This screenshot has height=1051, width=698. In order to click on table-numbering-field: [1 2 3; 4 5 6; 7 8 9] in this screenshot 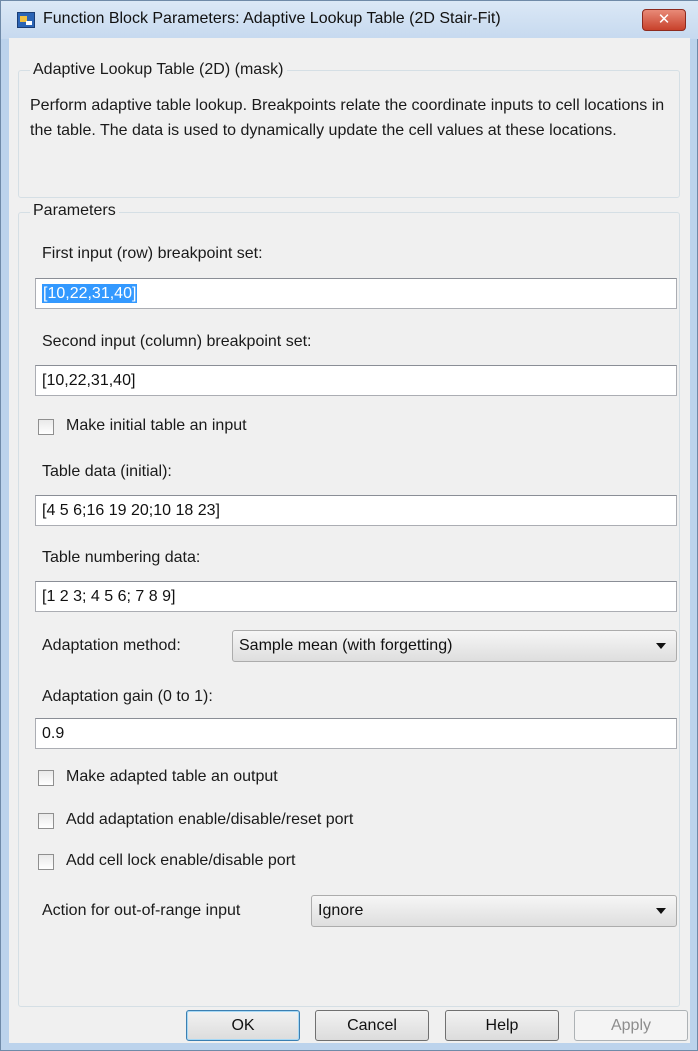, I will do `click(356, 596)`.